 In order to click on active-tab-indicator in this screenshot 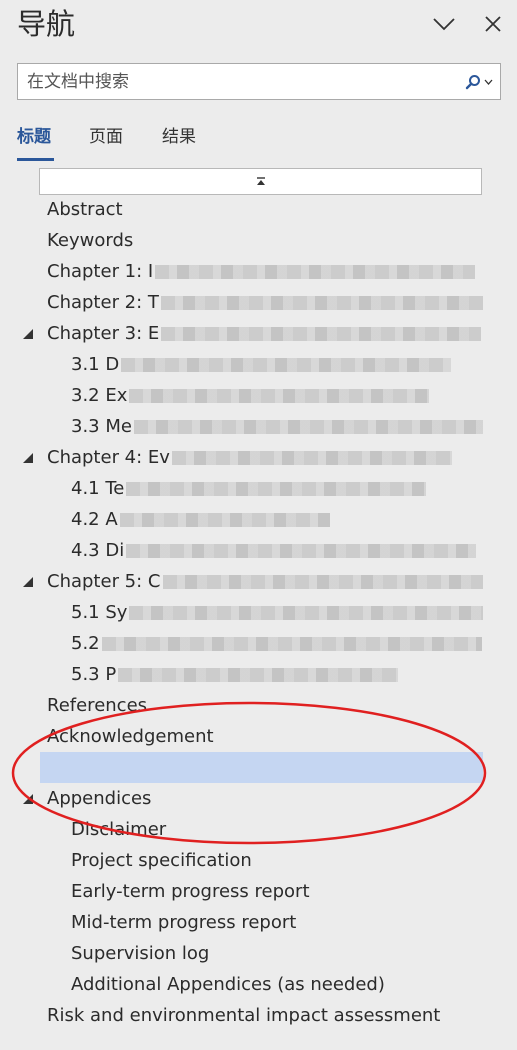, I will do `click(35, 159)`.